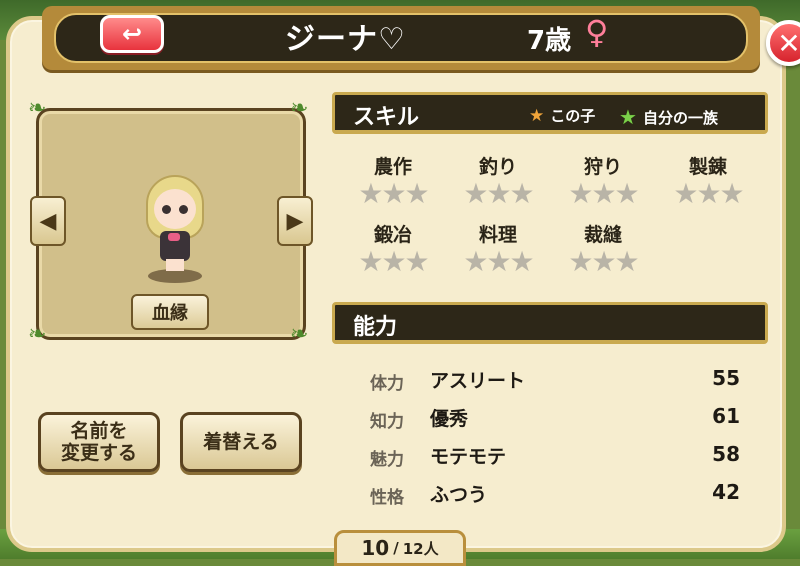 This screenshot has width=800, height=566. I want to click on skill-label: 釣り, so click(497, 167).